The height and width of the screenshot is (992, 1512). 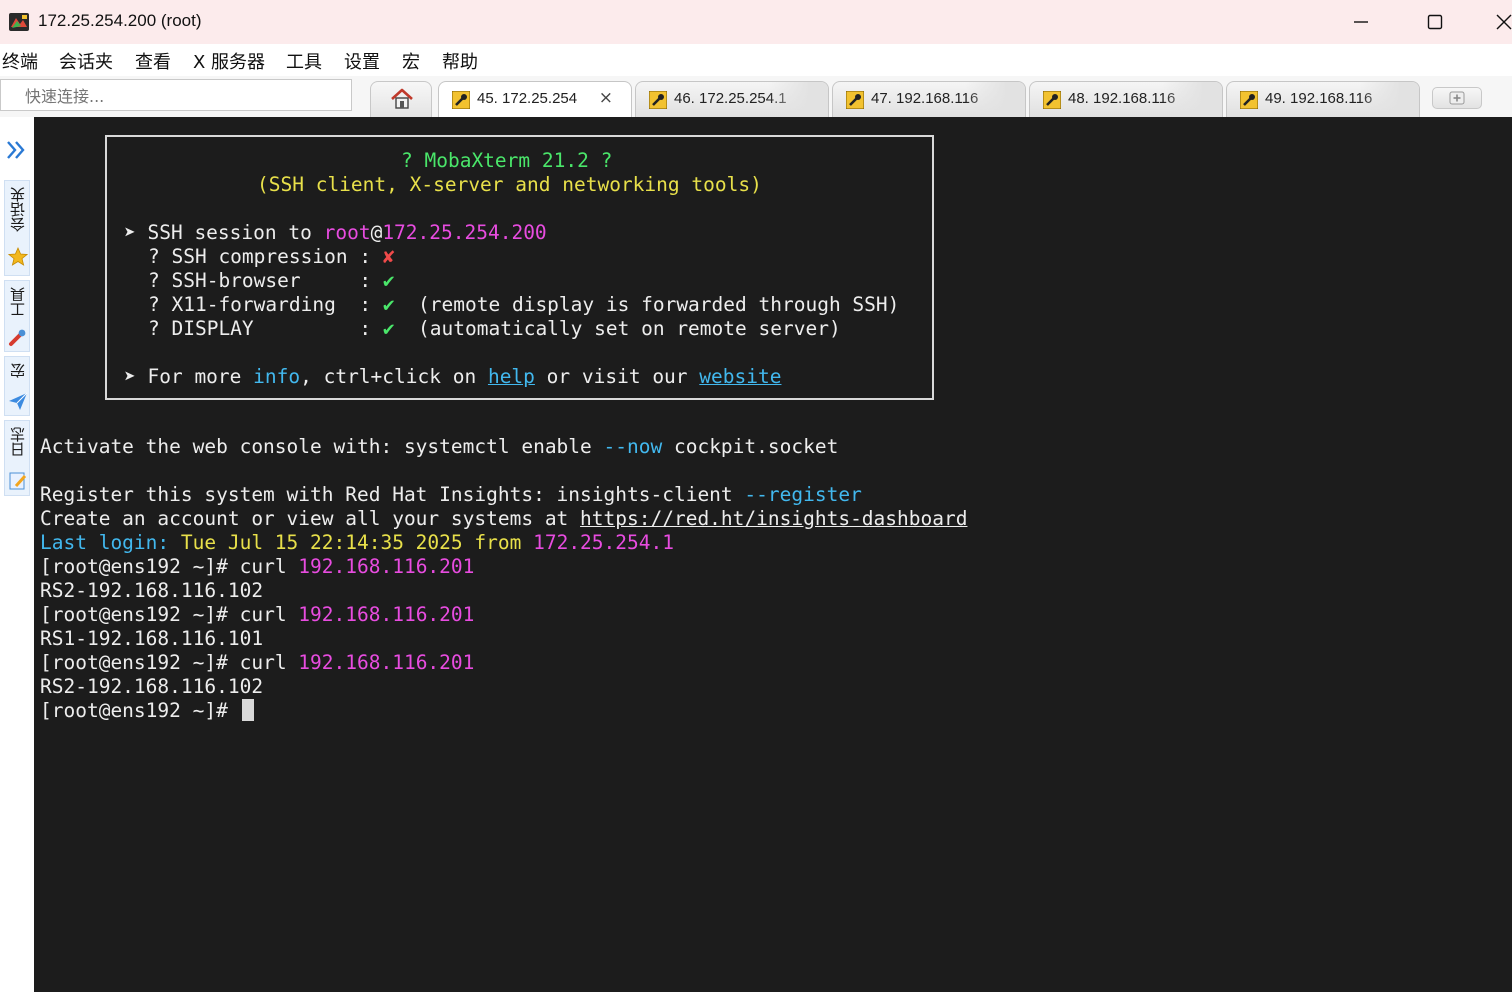 I want to click on close-window-button, so click(x=1498, y=22).